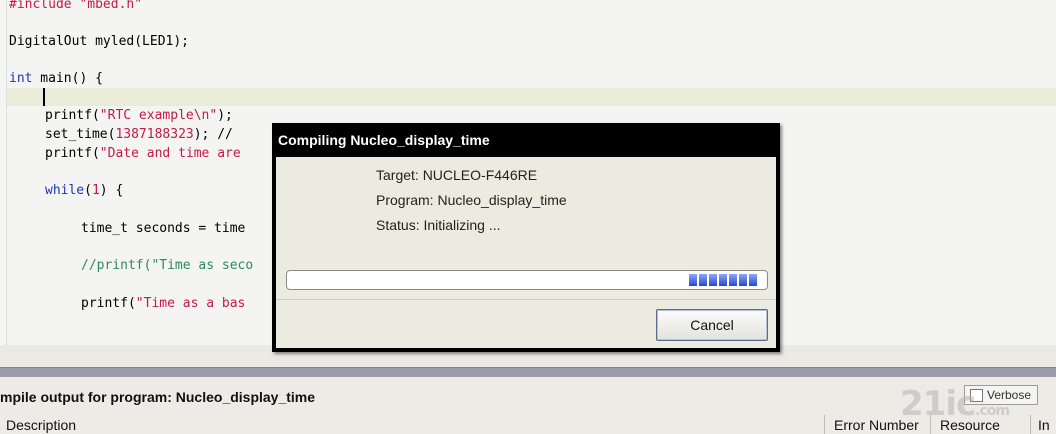 The width and height of the screenshot is (1056, 434). I want to click on progress-indicator, so click(723, 280).